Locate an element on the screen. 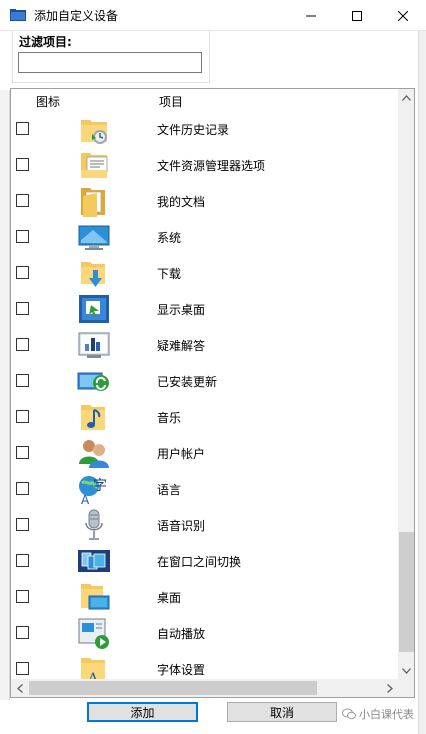  item-label: 语言 is located at coordinates (169, 490).